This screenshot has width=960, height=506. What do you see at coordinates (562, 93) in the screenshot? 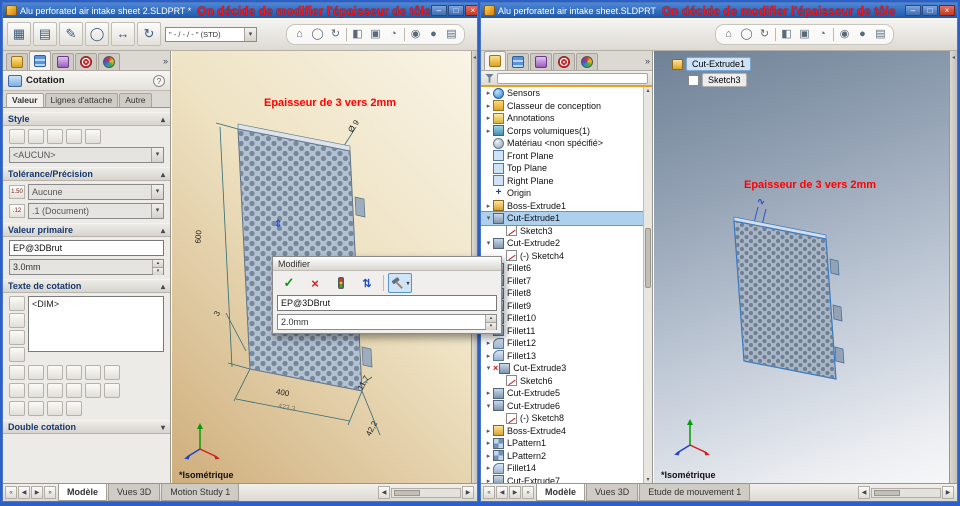
I see `tree-item-sensors: ▸ Sensors` at bounding box center [562, 93].